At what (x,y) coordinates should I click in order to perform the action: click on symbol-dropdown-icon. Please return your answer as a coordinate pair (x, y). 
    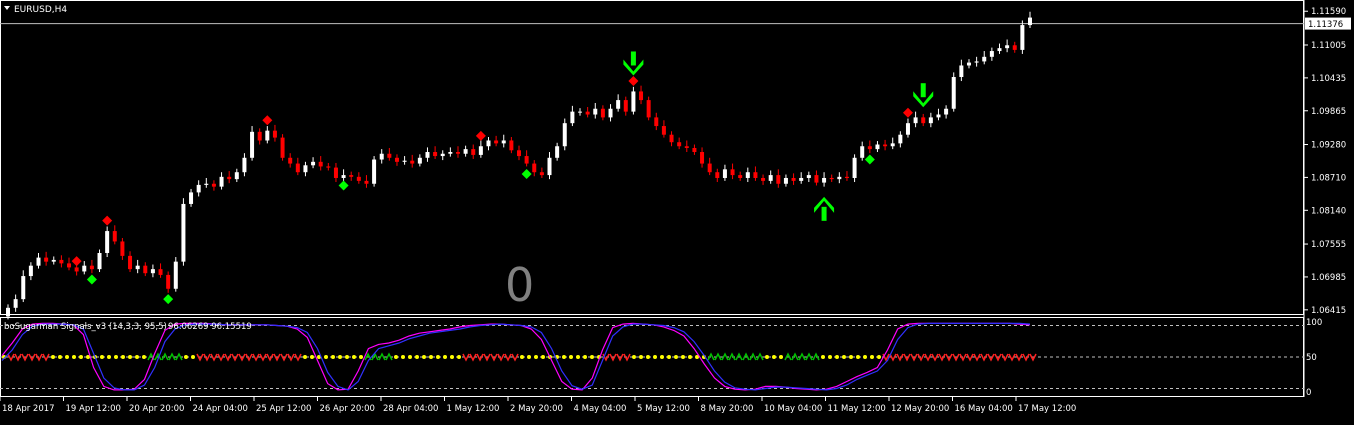
    Looking at the image, I should click on (7, 8).